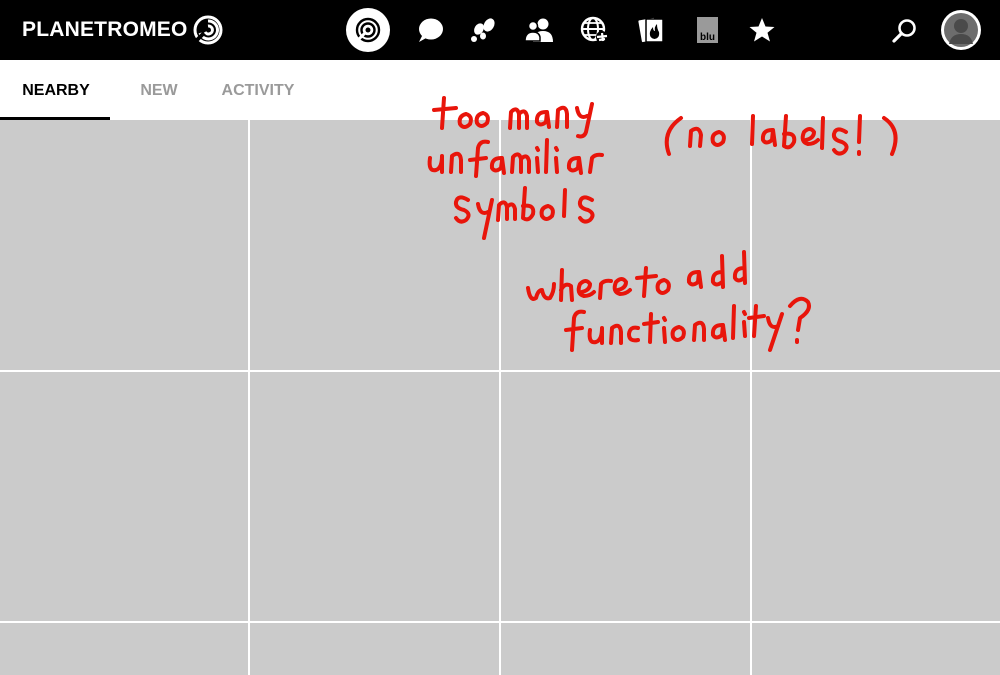 The width and height of the screenshot is (1000, 675). I want to click on contacts-icon, so click(539, 30).